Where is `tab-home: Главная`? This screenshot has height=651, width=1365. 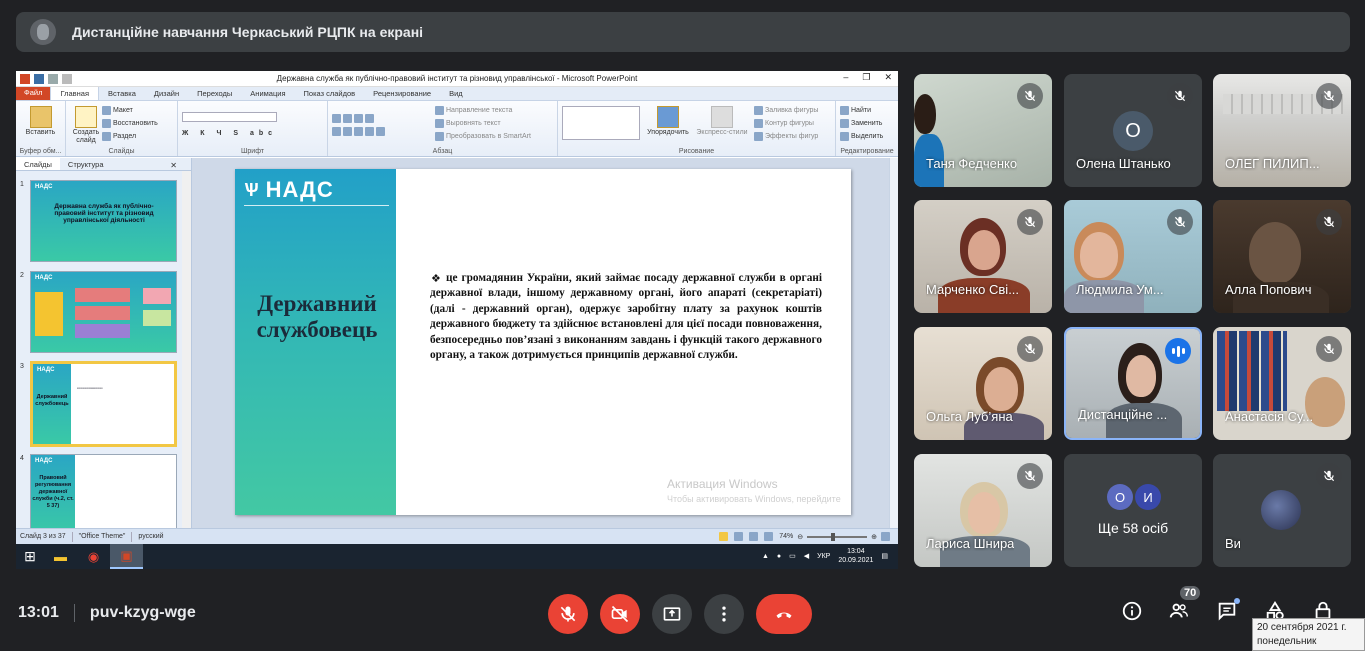
tab-home: Главная is located at coordinates (74, 93).